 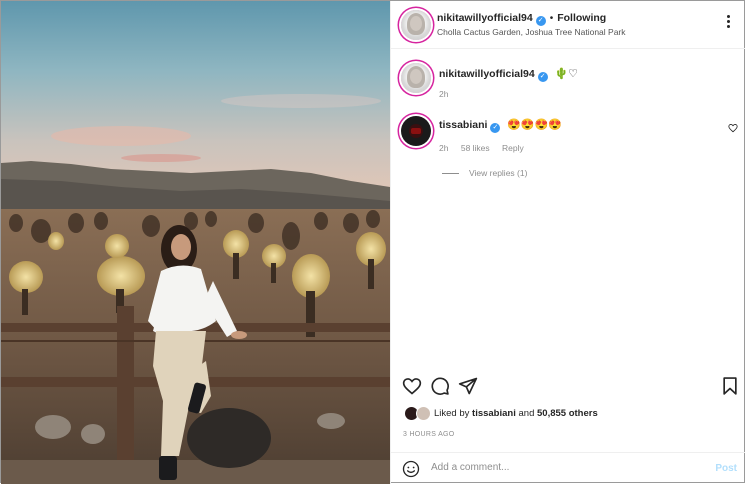 I want to click on post-comment-button: Post, so click(x=726, y=468).